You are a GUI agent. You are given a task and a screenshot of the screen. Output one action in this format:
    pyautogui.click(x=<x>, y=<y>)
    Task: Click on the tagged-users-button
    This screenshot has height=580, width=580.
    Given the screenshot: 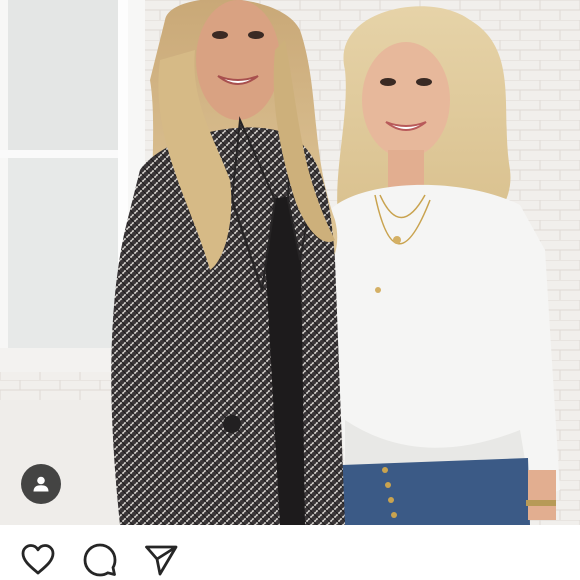 What is the action you would take?
    pyautogui.click(x=41, y=484)
    